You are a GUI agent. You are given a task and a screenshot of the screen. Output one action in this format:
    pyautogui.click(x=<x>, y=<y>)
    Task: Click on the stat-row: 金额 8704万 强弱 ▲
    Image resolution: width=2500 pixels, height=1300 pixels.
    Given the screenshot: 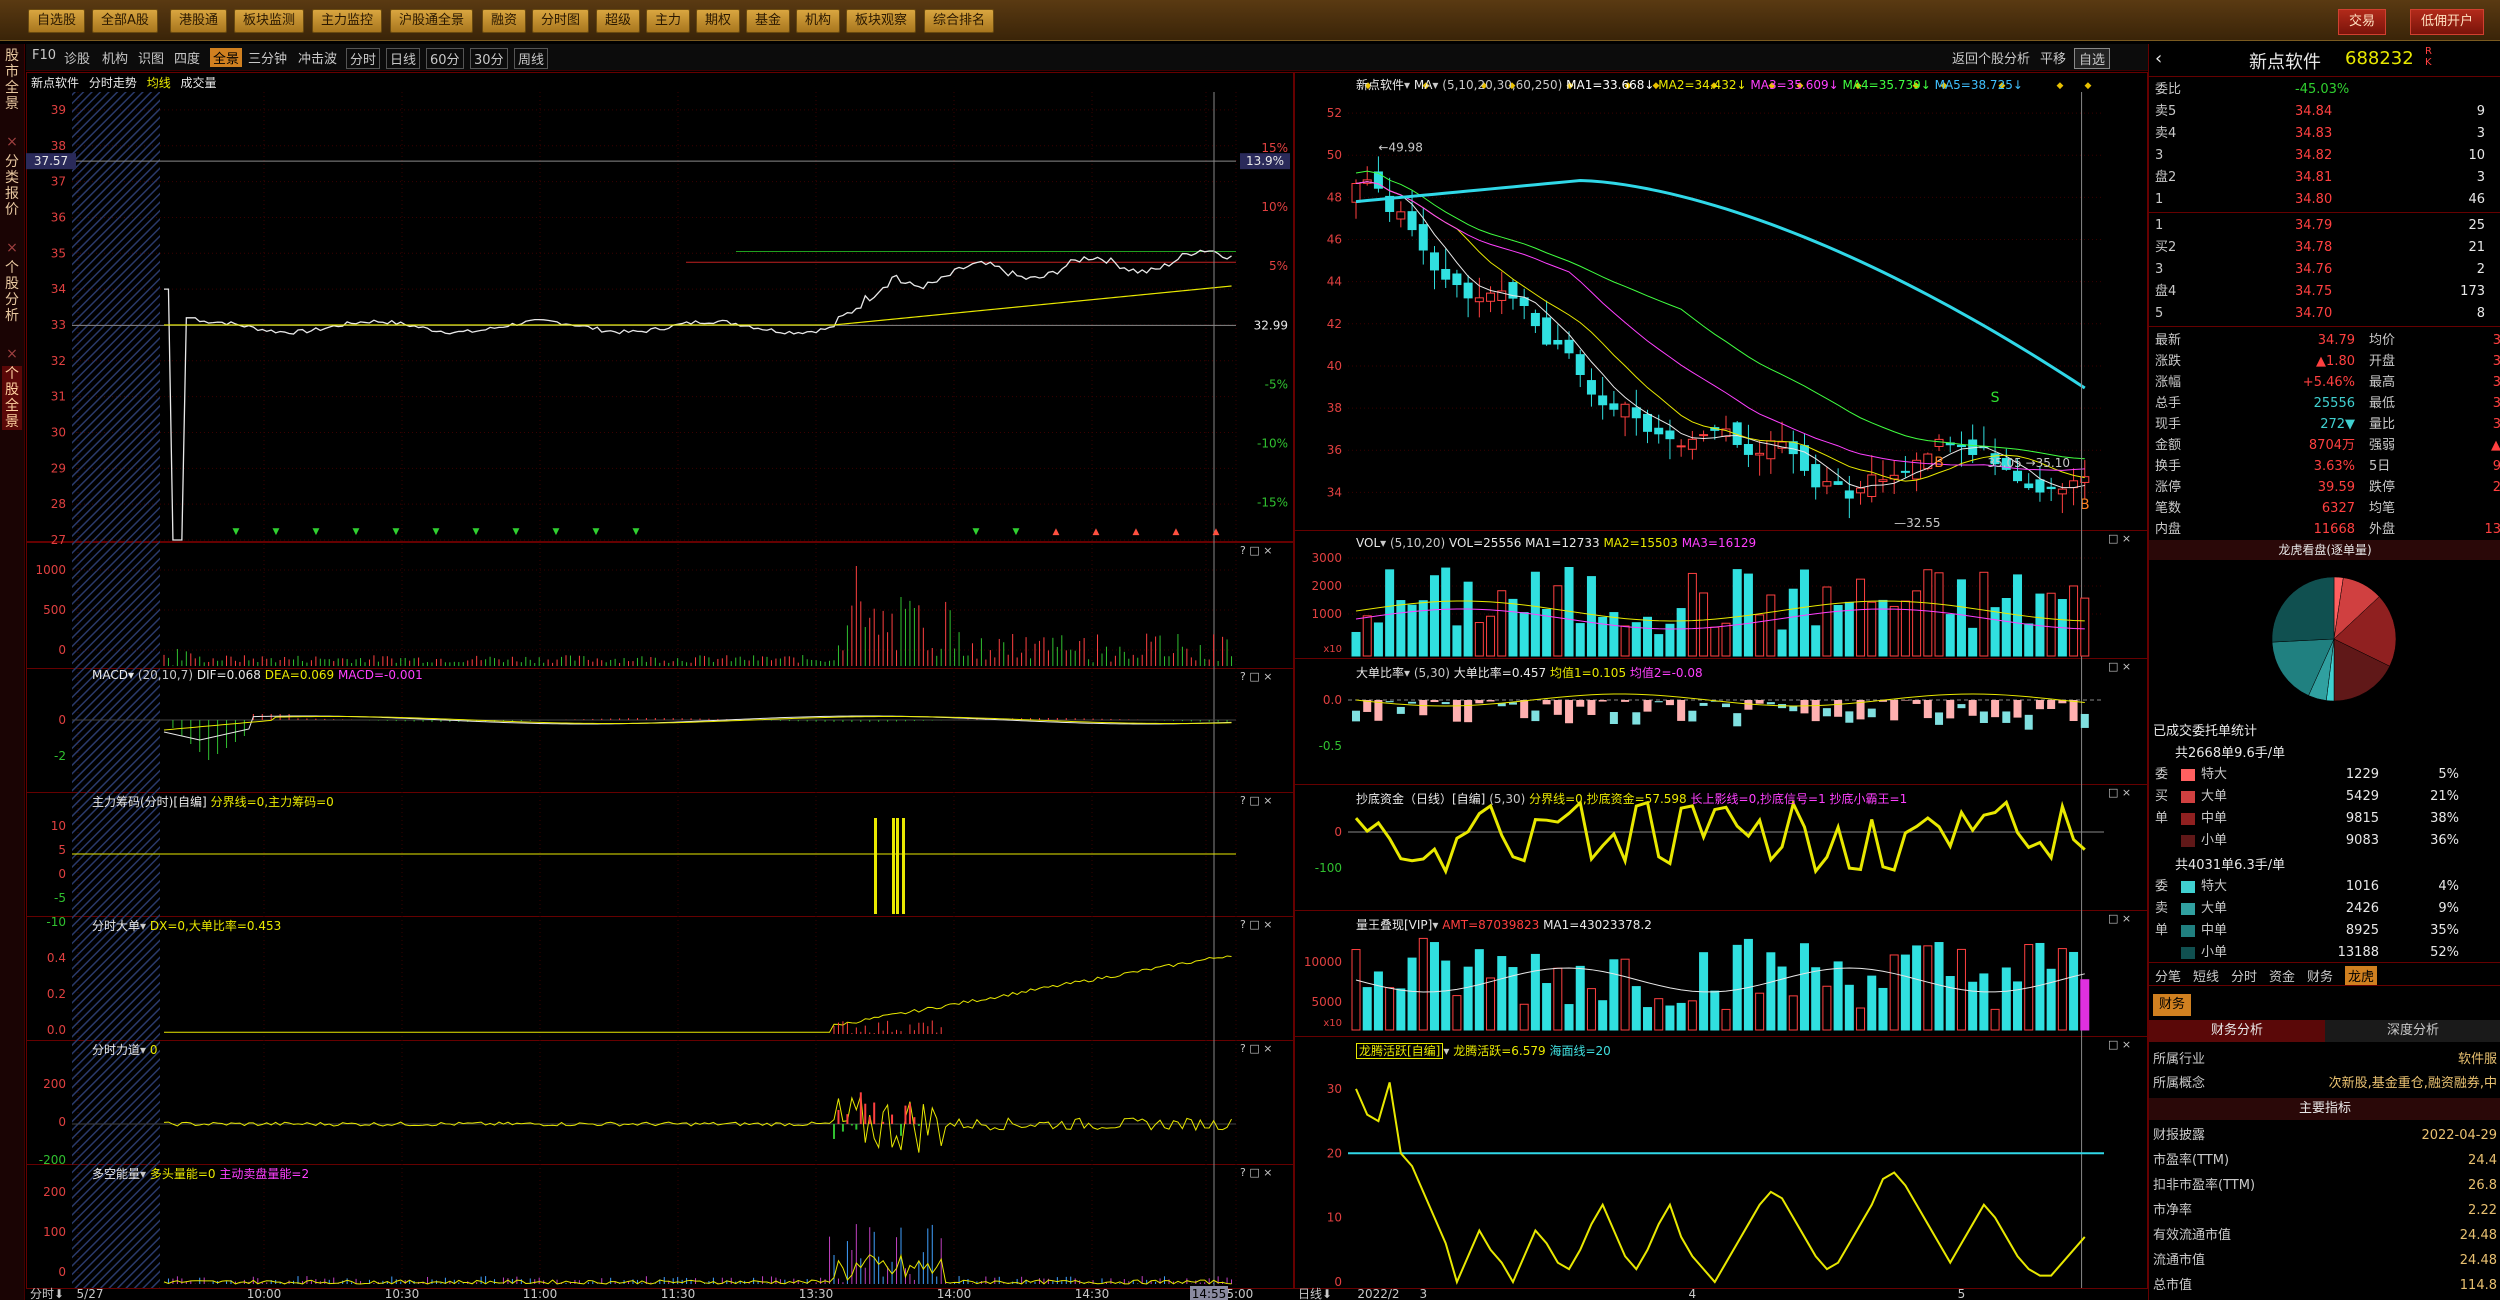 What is the action you would take?
    pyautogui.click(x=2327, y=445)
    